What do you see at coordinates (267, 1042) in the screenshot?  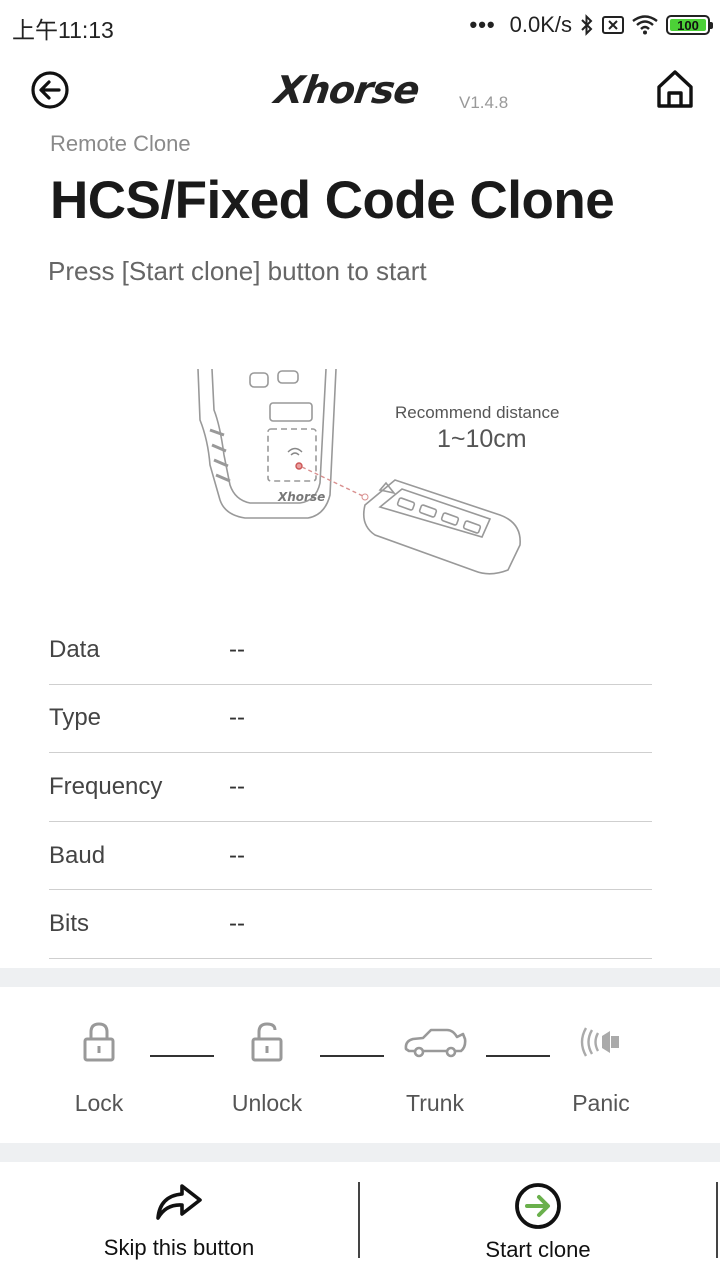 I see `unlock-icon` at bounding box center [267, 1042].